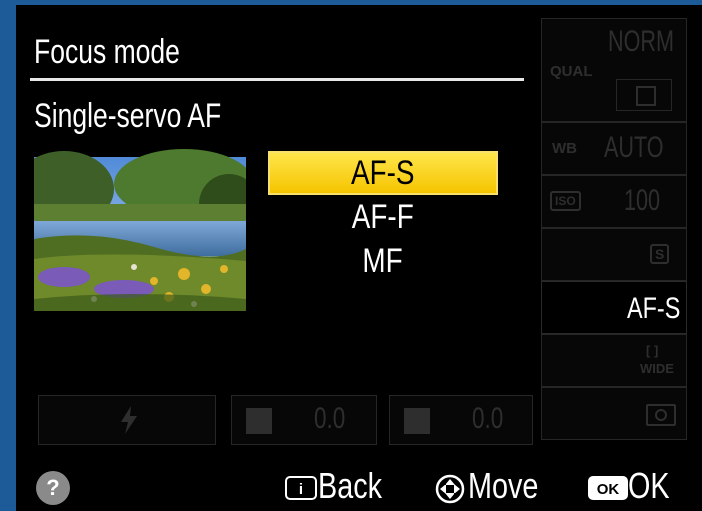 Image resolution: width=702 pixels, height=511 pixels. What do you see at coordinates (642, 200) in the screenshot?
I see `iso-value: 100` at bounding box center [642, 200].